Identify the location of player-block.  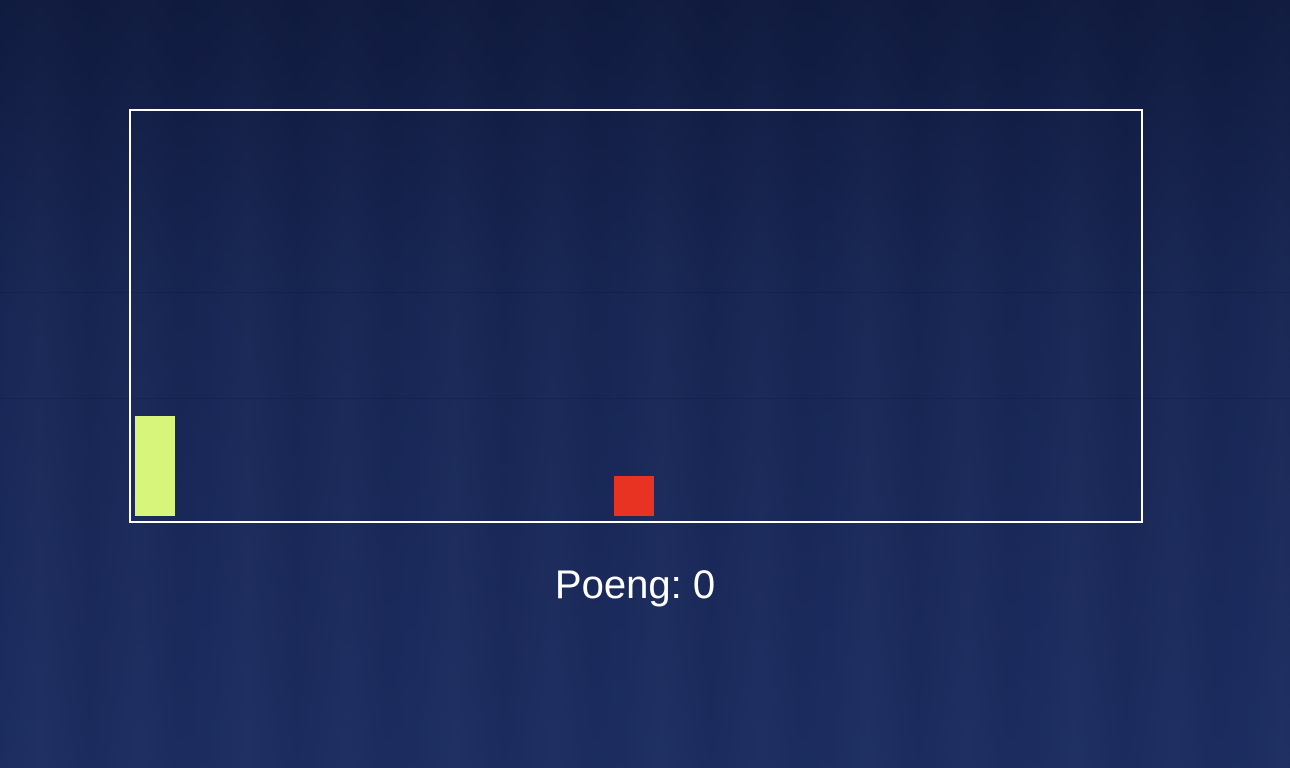
(155, 466).